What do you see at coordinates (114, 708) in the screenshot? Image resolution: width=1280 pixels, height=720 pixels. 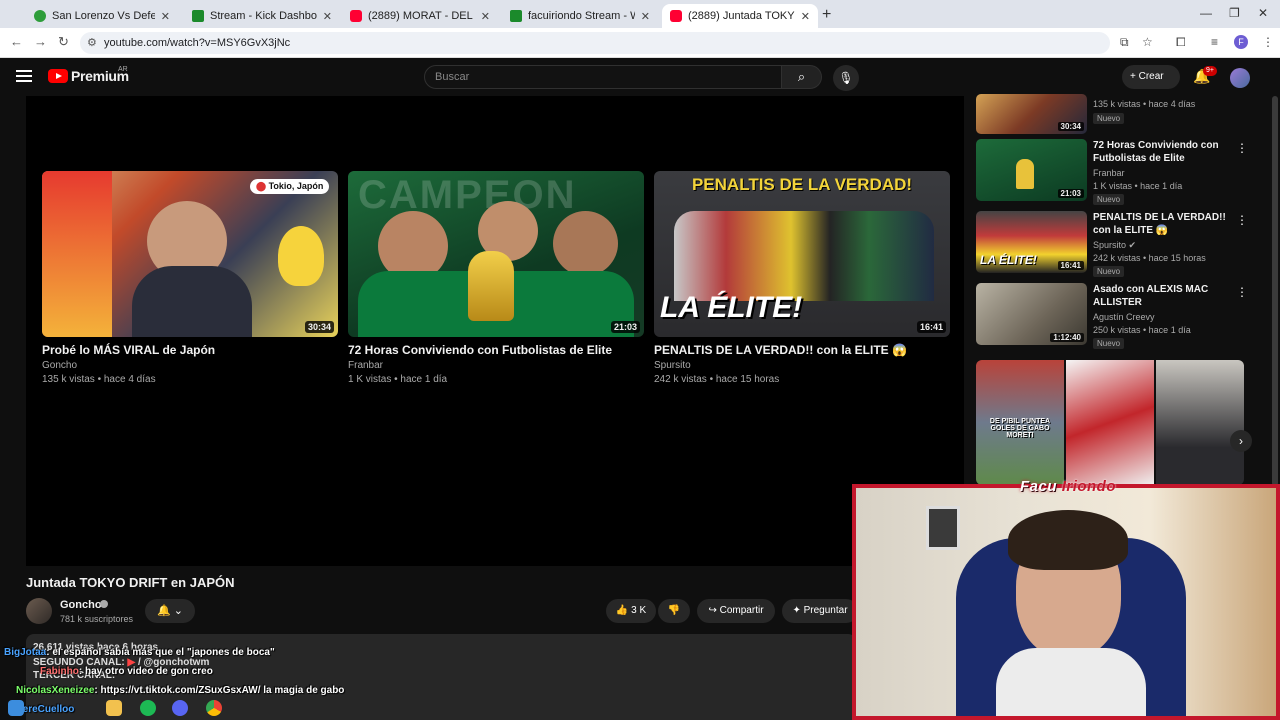 I see `file-explorer-icon` at bounding box center [114, 708].